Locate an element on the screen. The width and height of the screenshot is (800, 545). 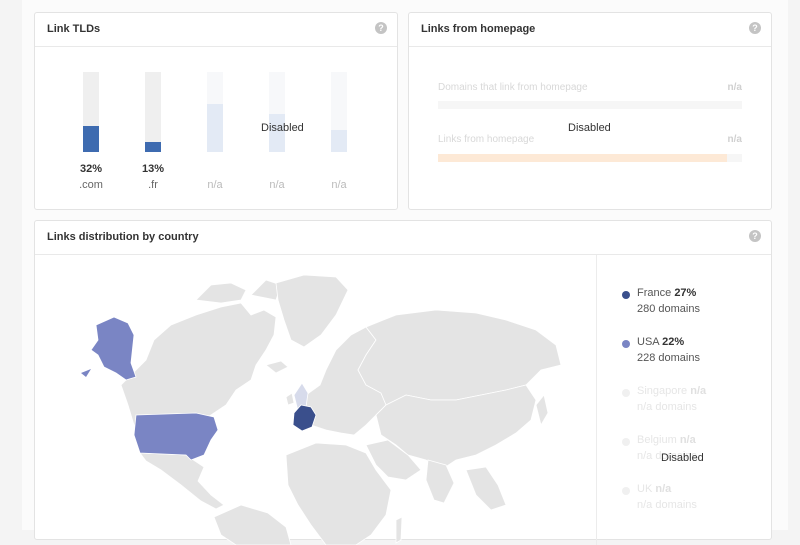
link-tlds-title: Link TLDs is located at coordinates (74, 29).